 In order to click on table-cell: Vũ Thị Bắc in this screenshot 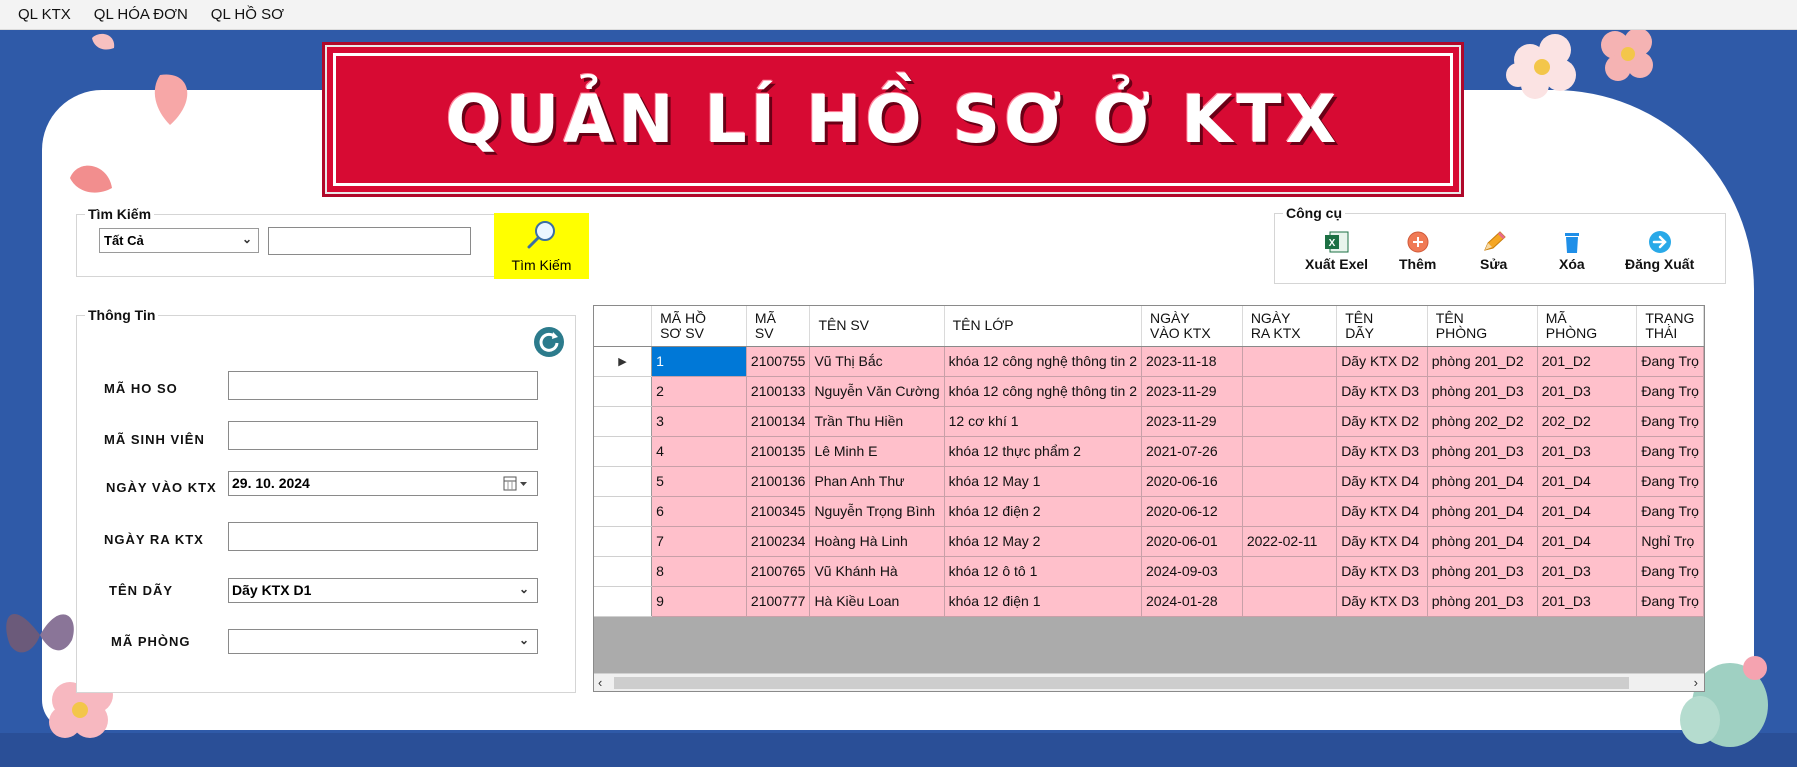, I will do `click(877, 361)`.